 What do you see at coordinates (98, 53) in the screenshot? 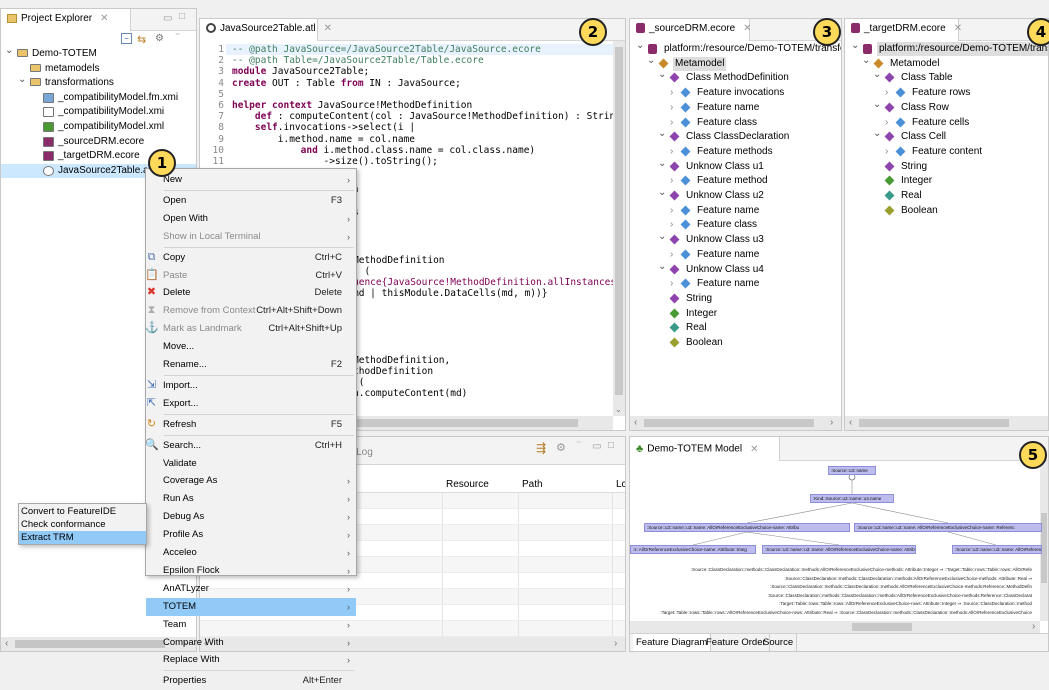
I see `tree-item: ⌄ Demo-TOTEM` at bounding box center [98, 53].